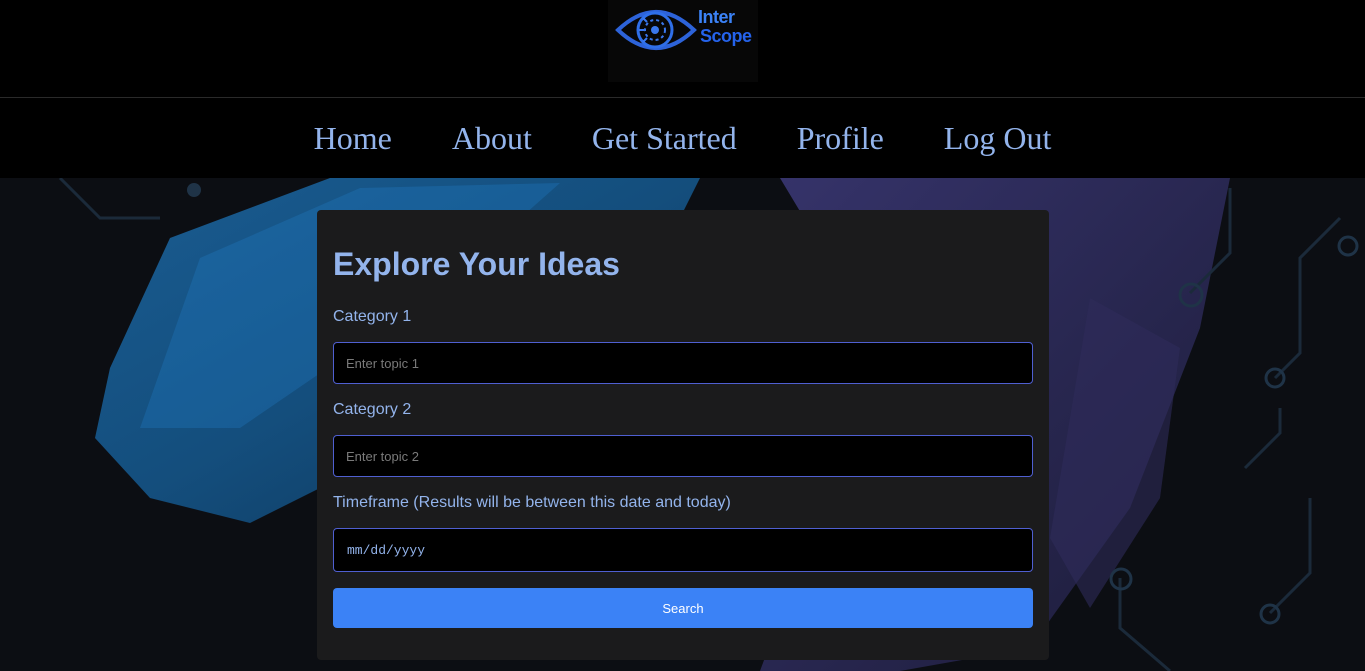  Describe the element at coordinates (683, 456) in the screenshot. I see `category2-input` at that location.